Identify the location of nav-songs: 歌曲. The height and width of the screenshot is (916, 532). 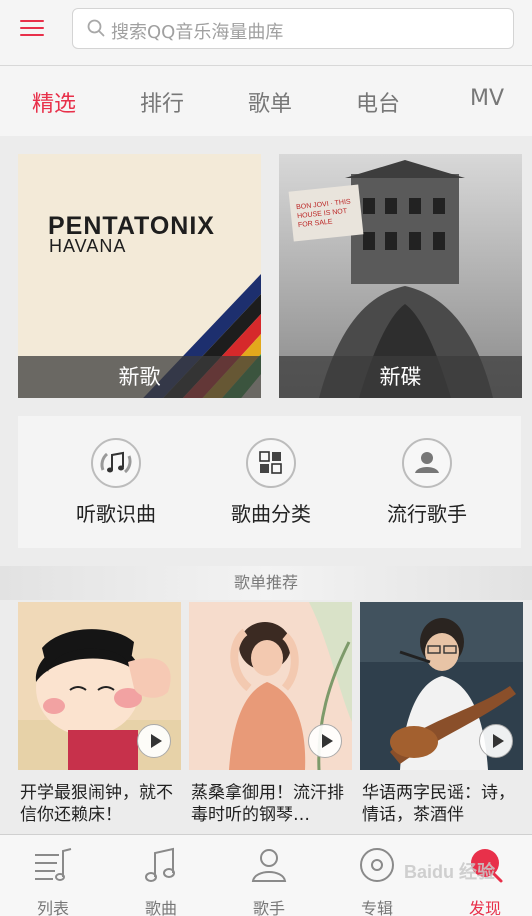
(161, 875).